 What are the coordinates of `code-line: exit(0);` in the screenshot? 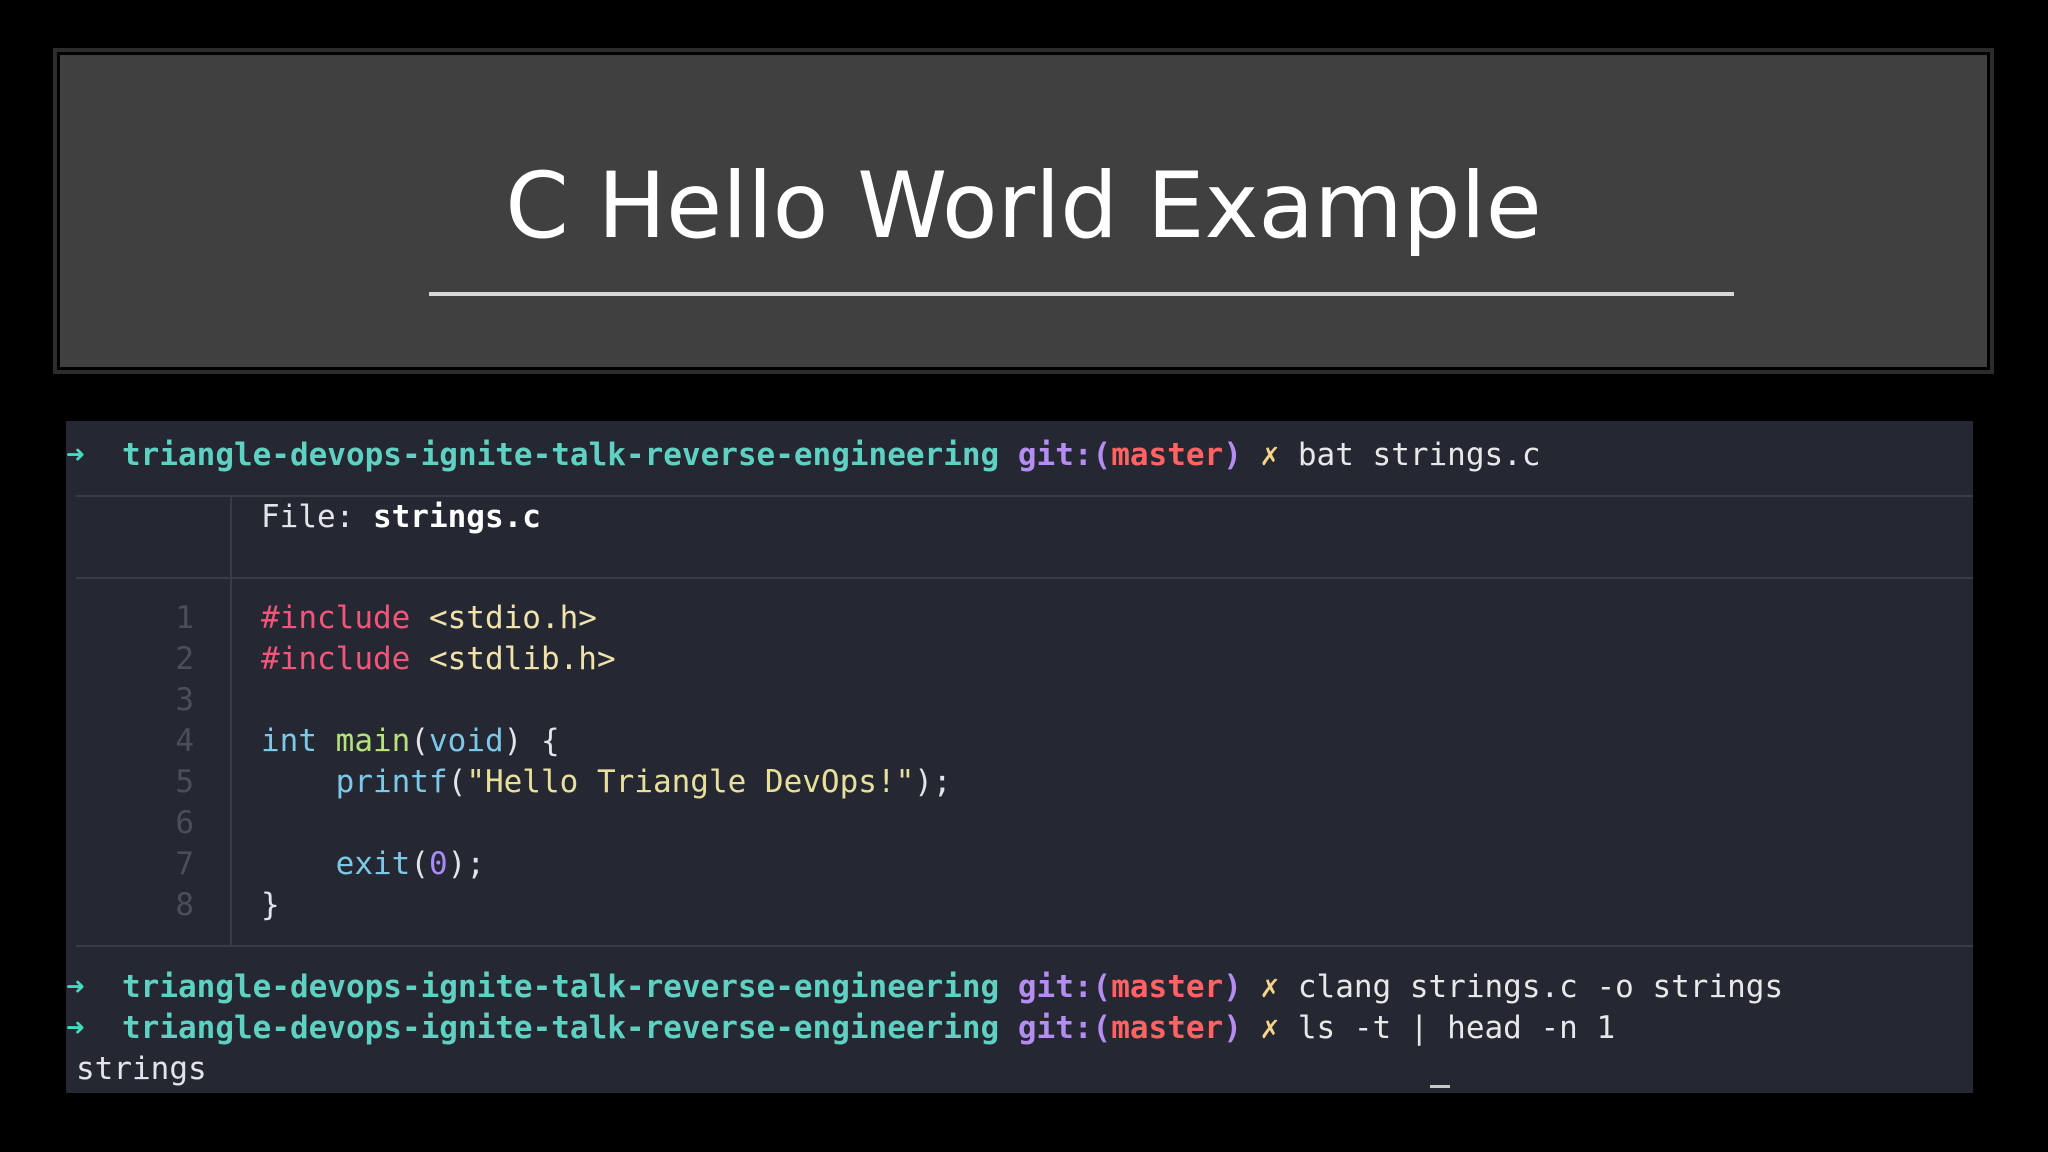 It's located at (373, 864).